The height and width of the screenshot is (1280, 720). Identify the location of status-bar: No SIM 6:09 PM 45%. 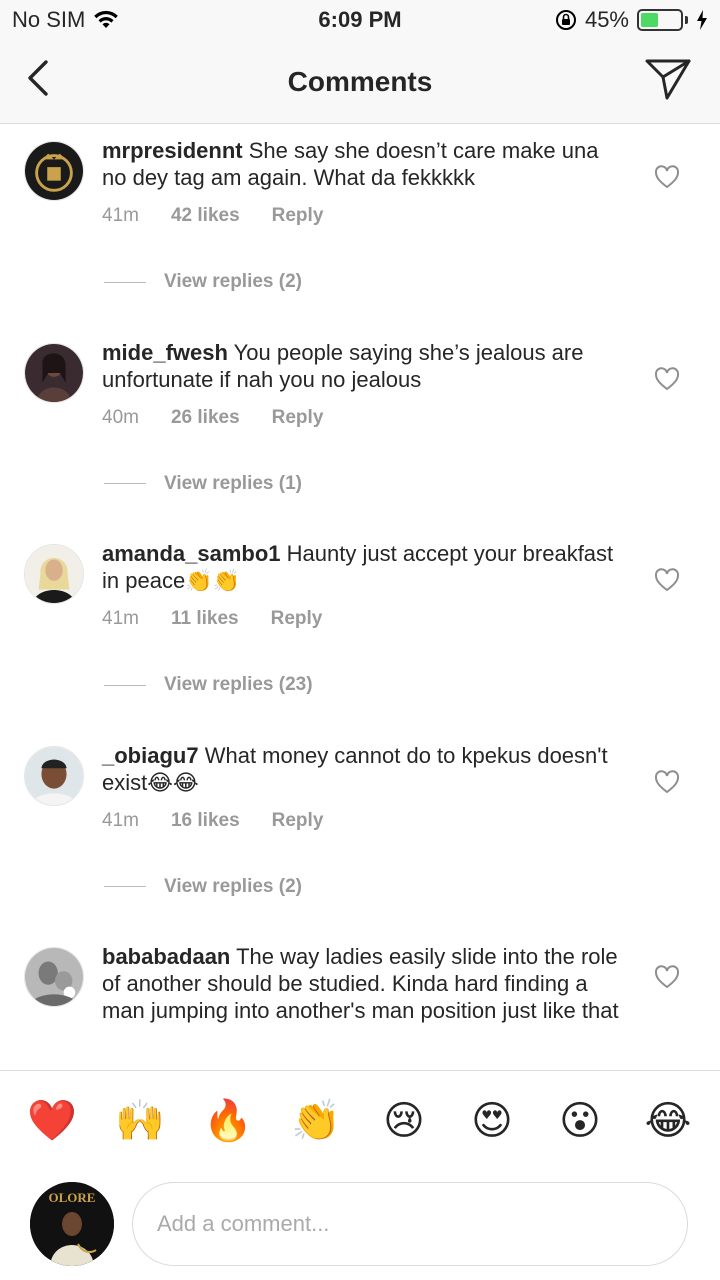
(360, 20).